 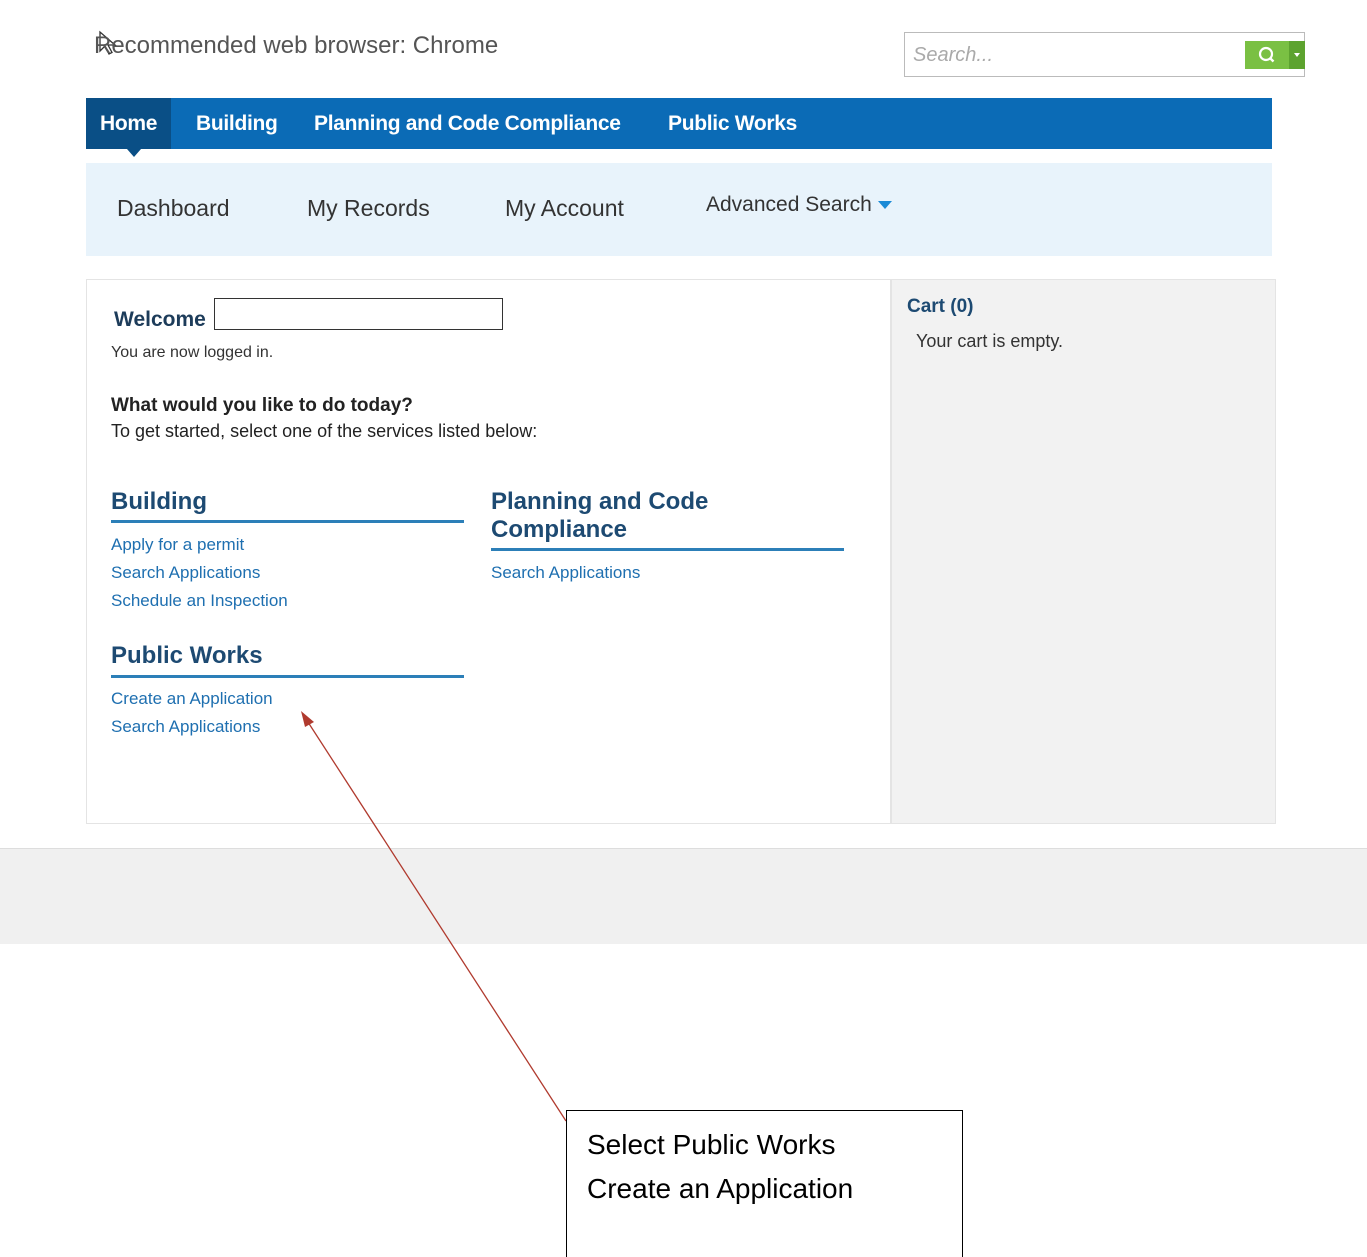 I want to click on annotation-line1: Select Public Works, so click(x=711, y=1144).